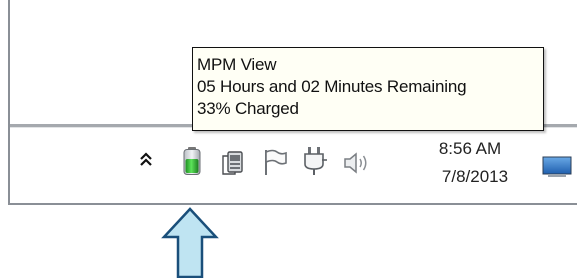 This screenshot has width=577, height=278. Describe the element at coordinates (475, 177) in the screenshot. I see `clock-date: 7/8/2013` at that location.